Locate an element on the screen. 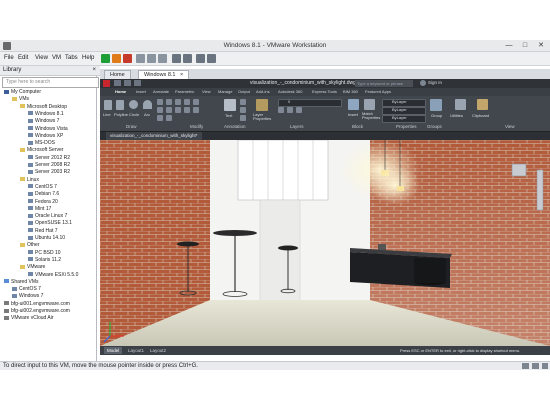  usb-status-icon is located at coordinates (545, 366).